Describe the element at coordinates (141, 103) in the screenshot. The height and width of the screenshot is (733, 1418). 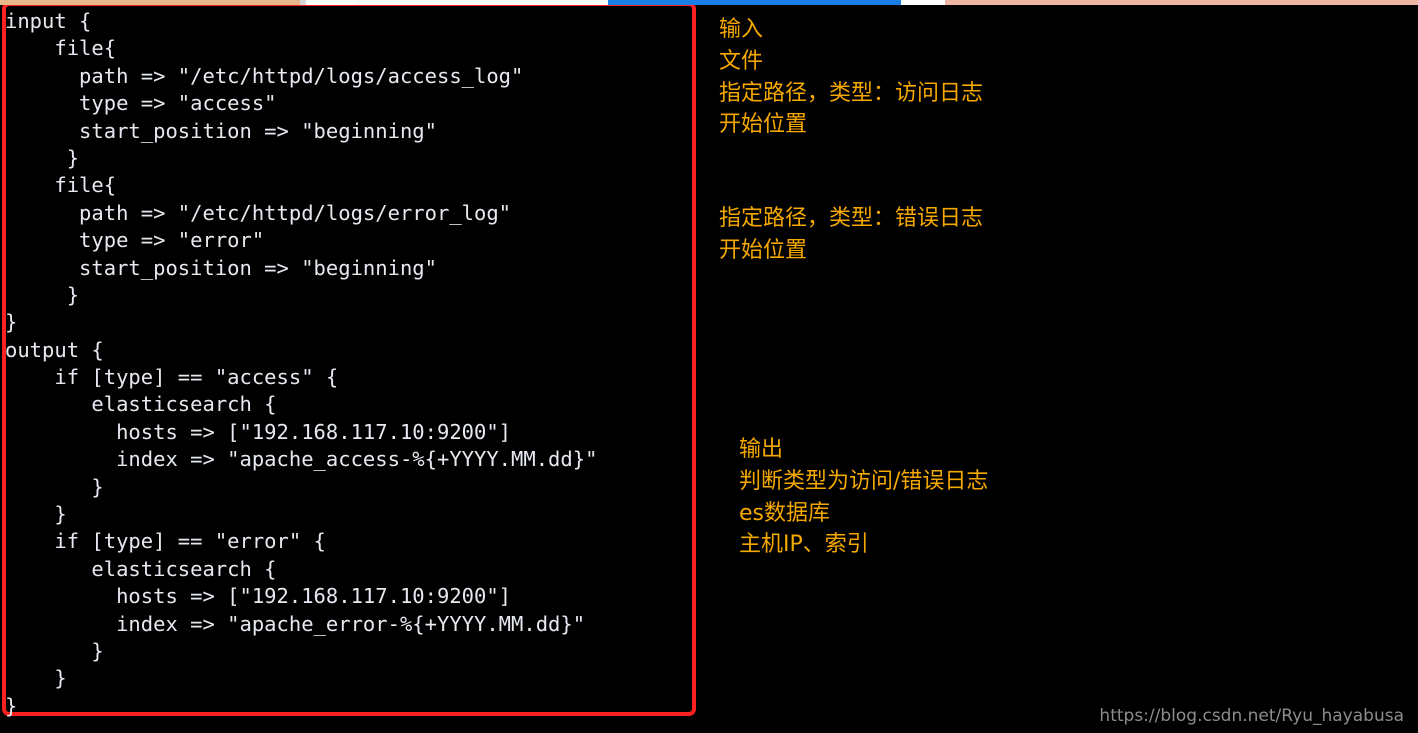
I see `code-line: type => "access"` at that location.